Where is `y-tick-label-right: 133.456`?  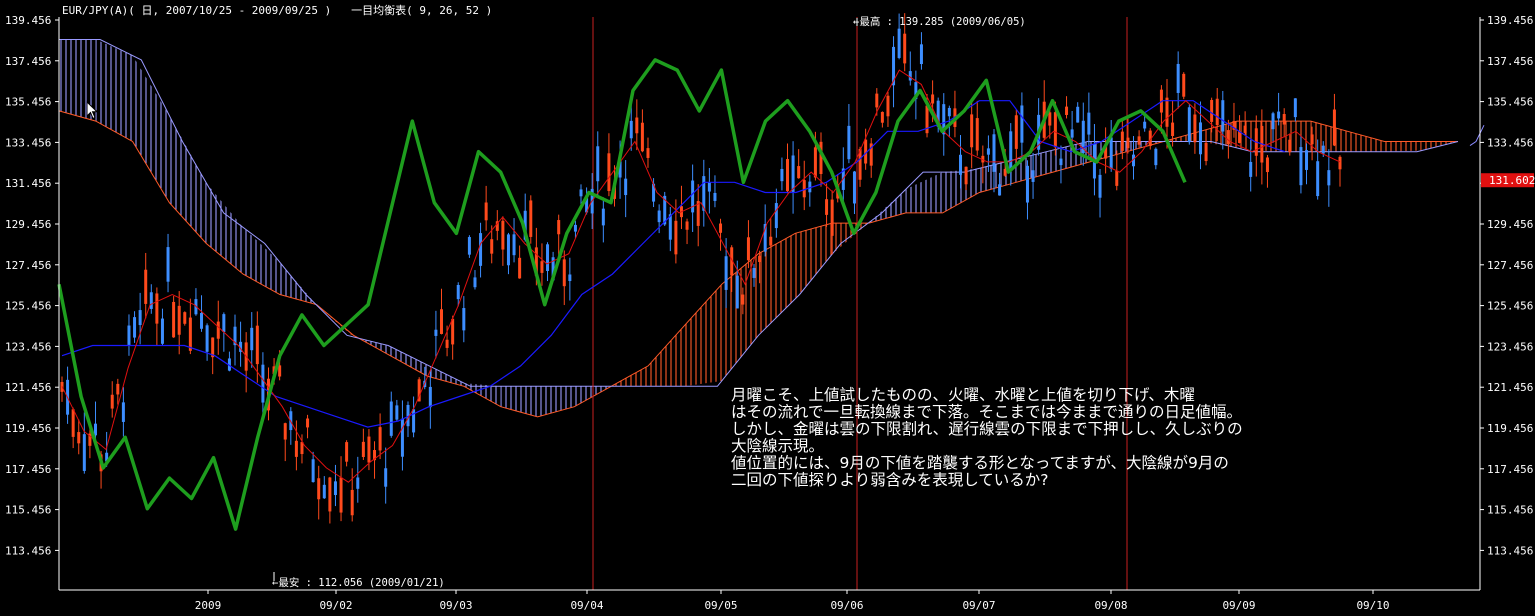
y-tick-label-right: 133.456 is located at coordinates (1510, 142).